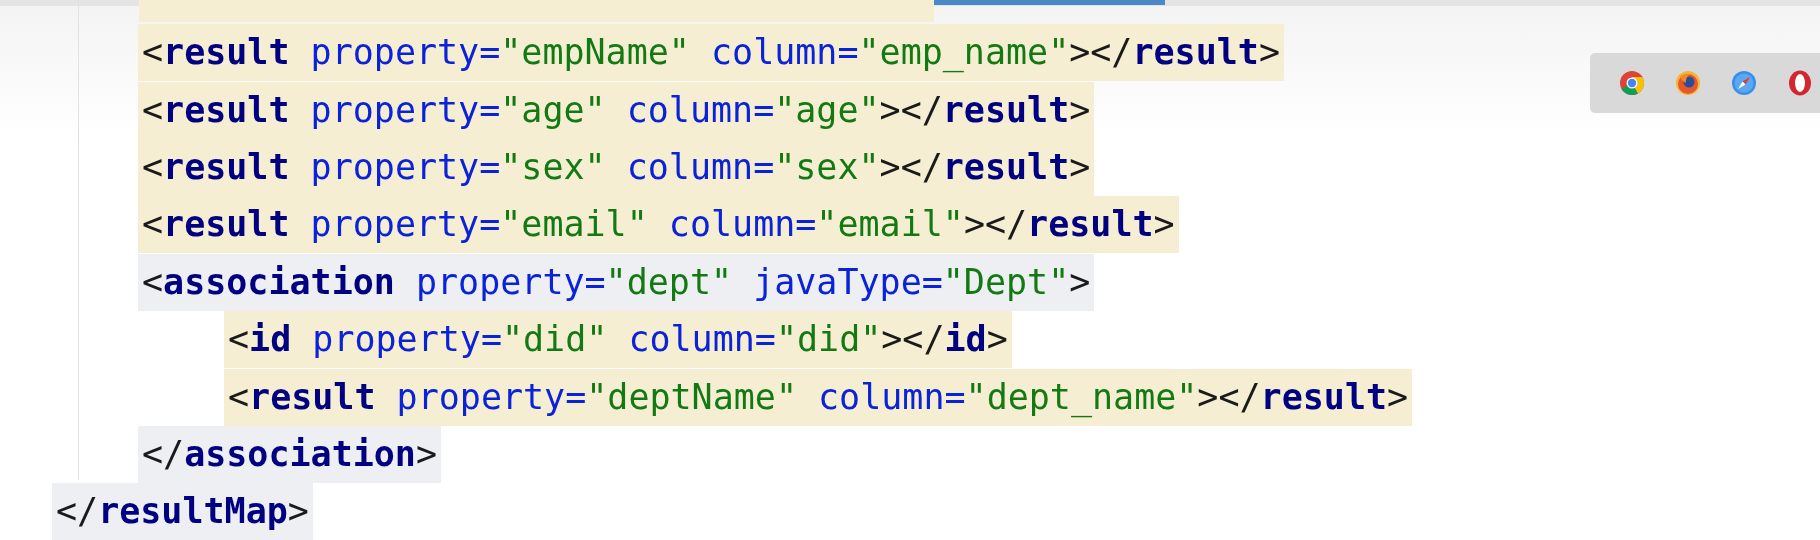  Describe the element at coordinates (1688, 83) in the screenshot. I see `firefox-icon` at that location.